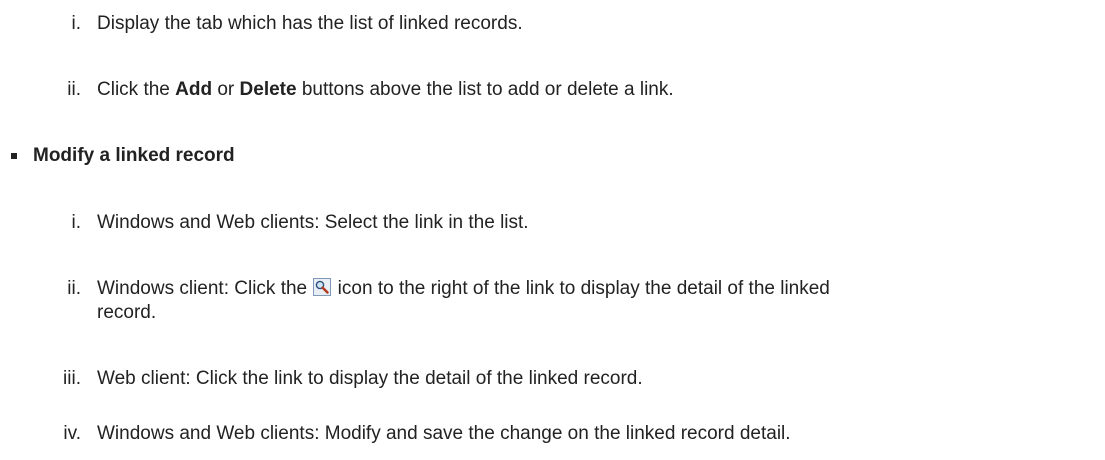 The height and width of the screenshot is (460, 1105). What do you see at coordinates (134, 155) in the screenshot?
I see `section-heading: Modify a linked record` at bounding box center [134, 155].